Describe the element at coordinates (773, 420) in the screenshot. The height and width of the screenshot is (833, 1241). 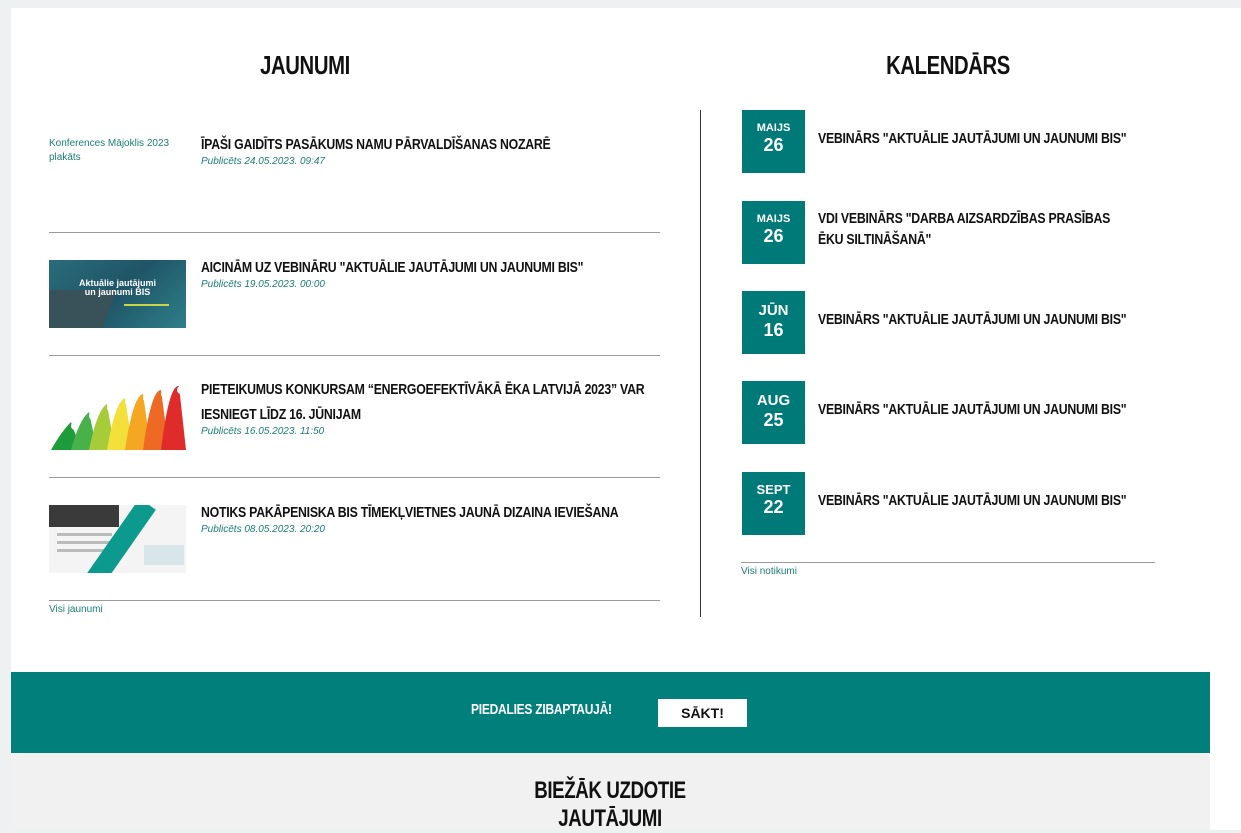
I see `event-day: 25` at that location.